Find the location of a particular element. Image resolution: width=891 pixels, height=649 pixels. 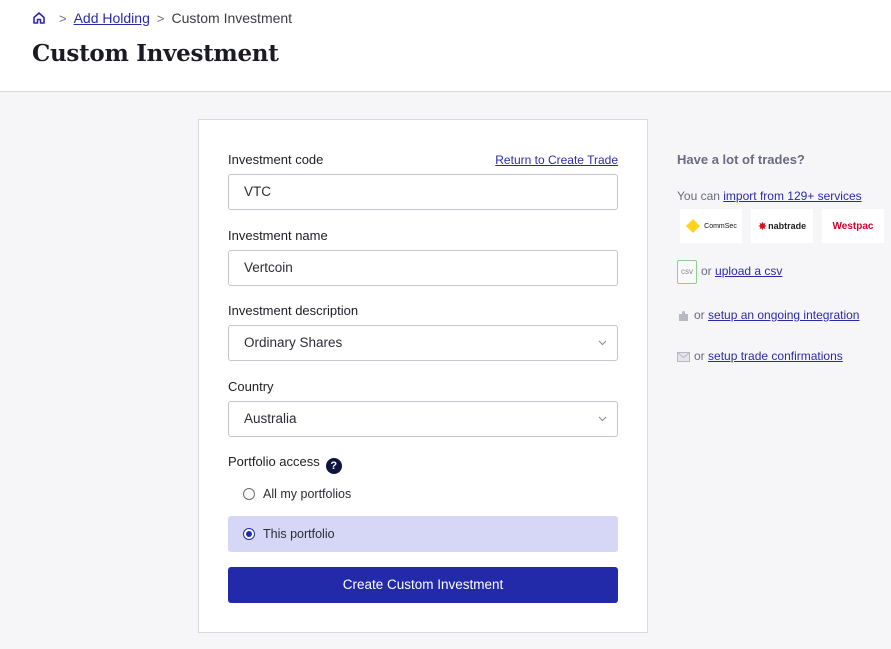

setup-integration-link: setup an ongoing integration is located at coordinates (783, 315).